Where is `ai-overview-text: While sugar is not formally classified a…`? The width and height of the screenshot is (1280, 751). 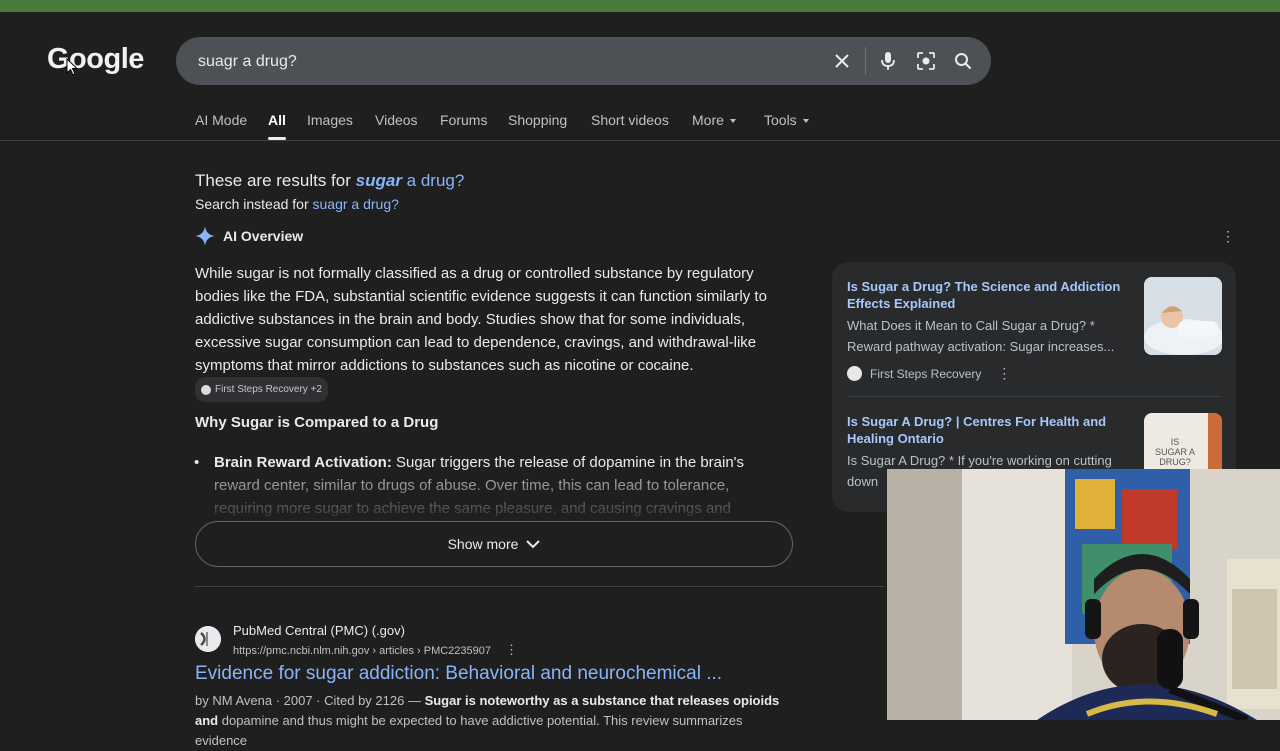
ai-overview-text: While sugar is not formally classified a… is located at coordinates (481, 319).